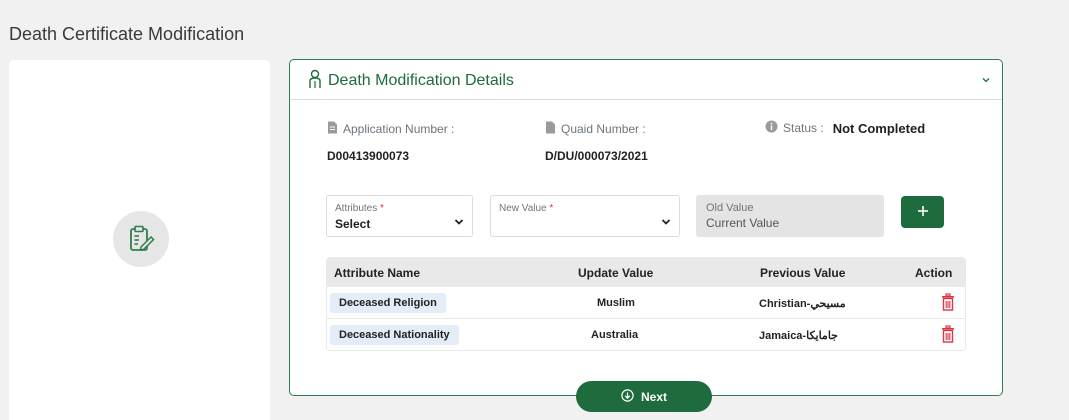 The width and height of the screenshot is (1069, 420). Describe the element at coordinates (803, 128) in the screenshot. I see `status-label-text: Status :` at that location.